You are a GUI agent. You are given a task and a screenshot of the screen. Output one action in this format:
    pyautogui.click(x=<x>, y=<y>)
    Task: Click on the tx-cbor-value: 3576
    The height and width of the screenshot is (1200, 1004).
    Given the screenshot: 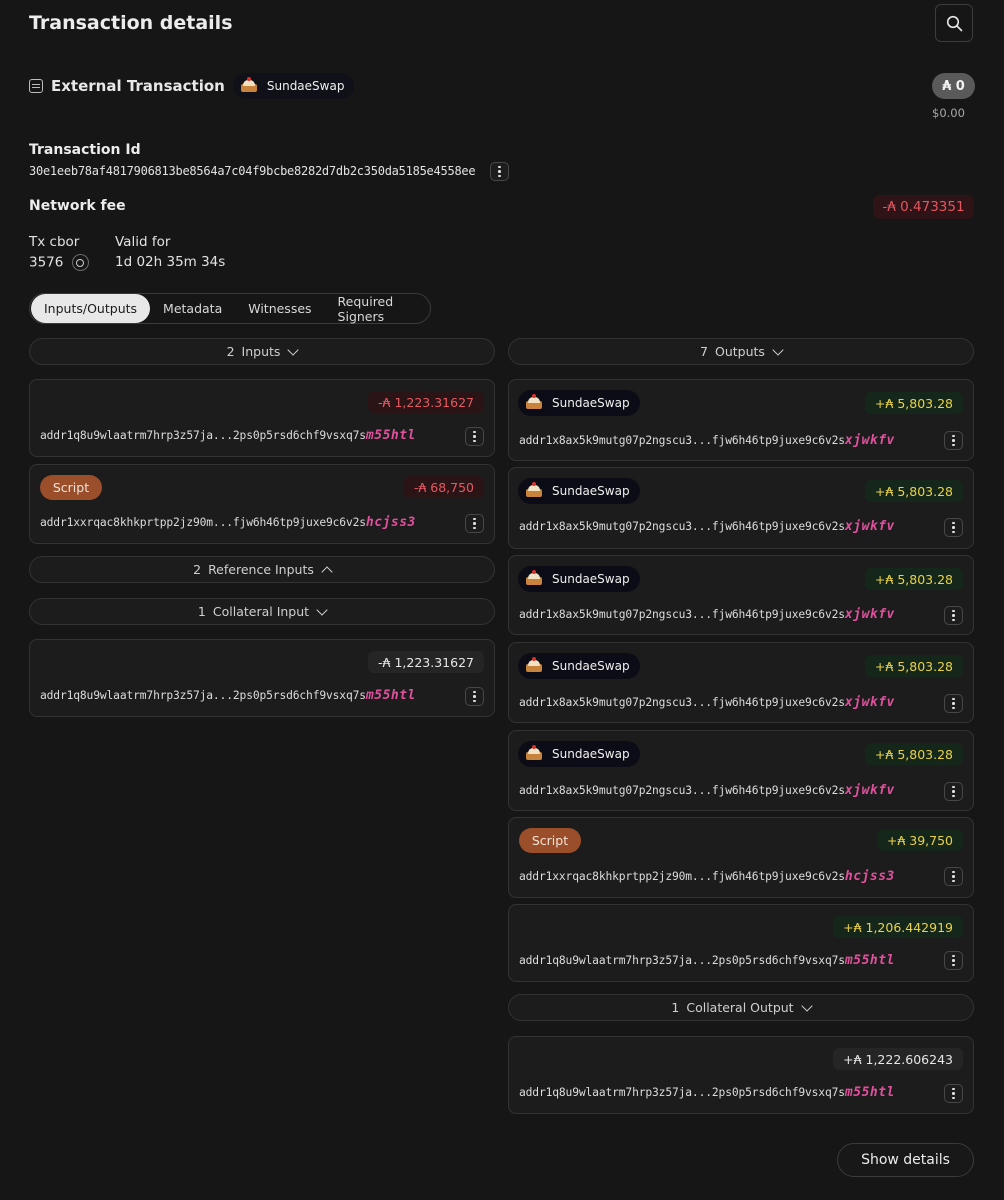 What is the action you would take?
    pyautogui.click(x=46, y=262)
    